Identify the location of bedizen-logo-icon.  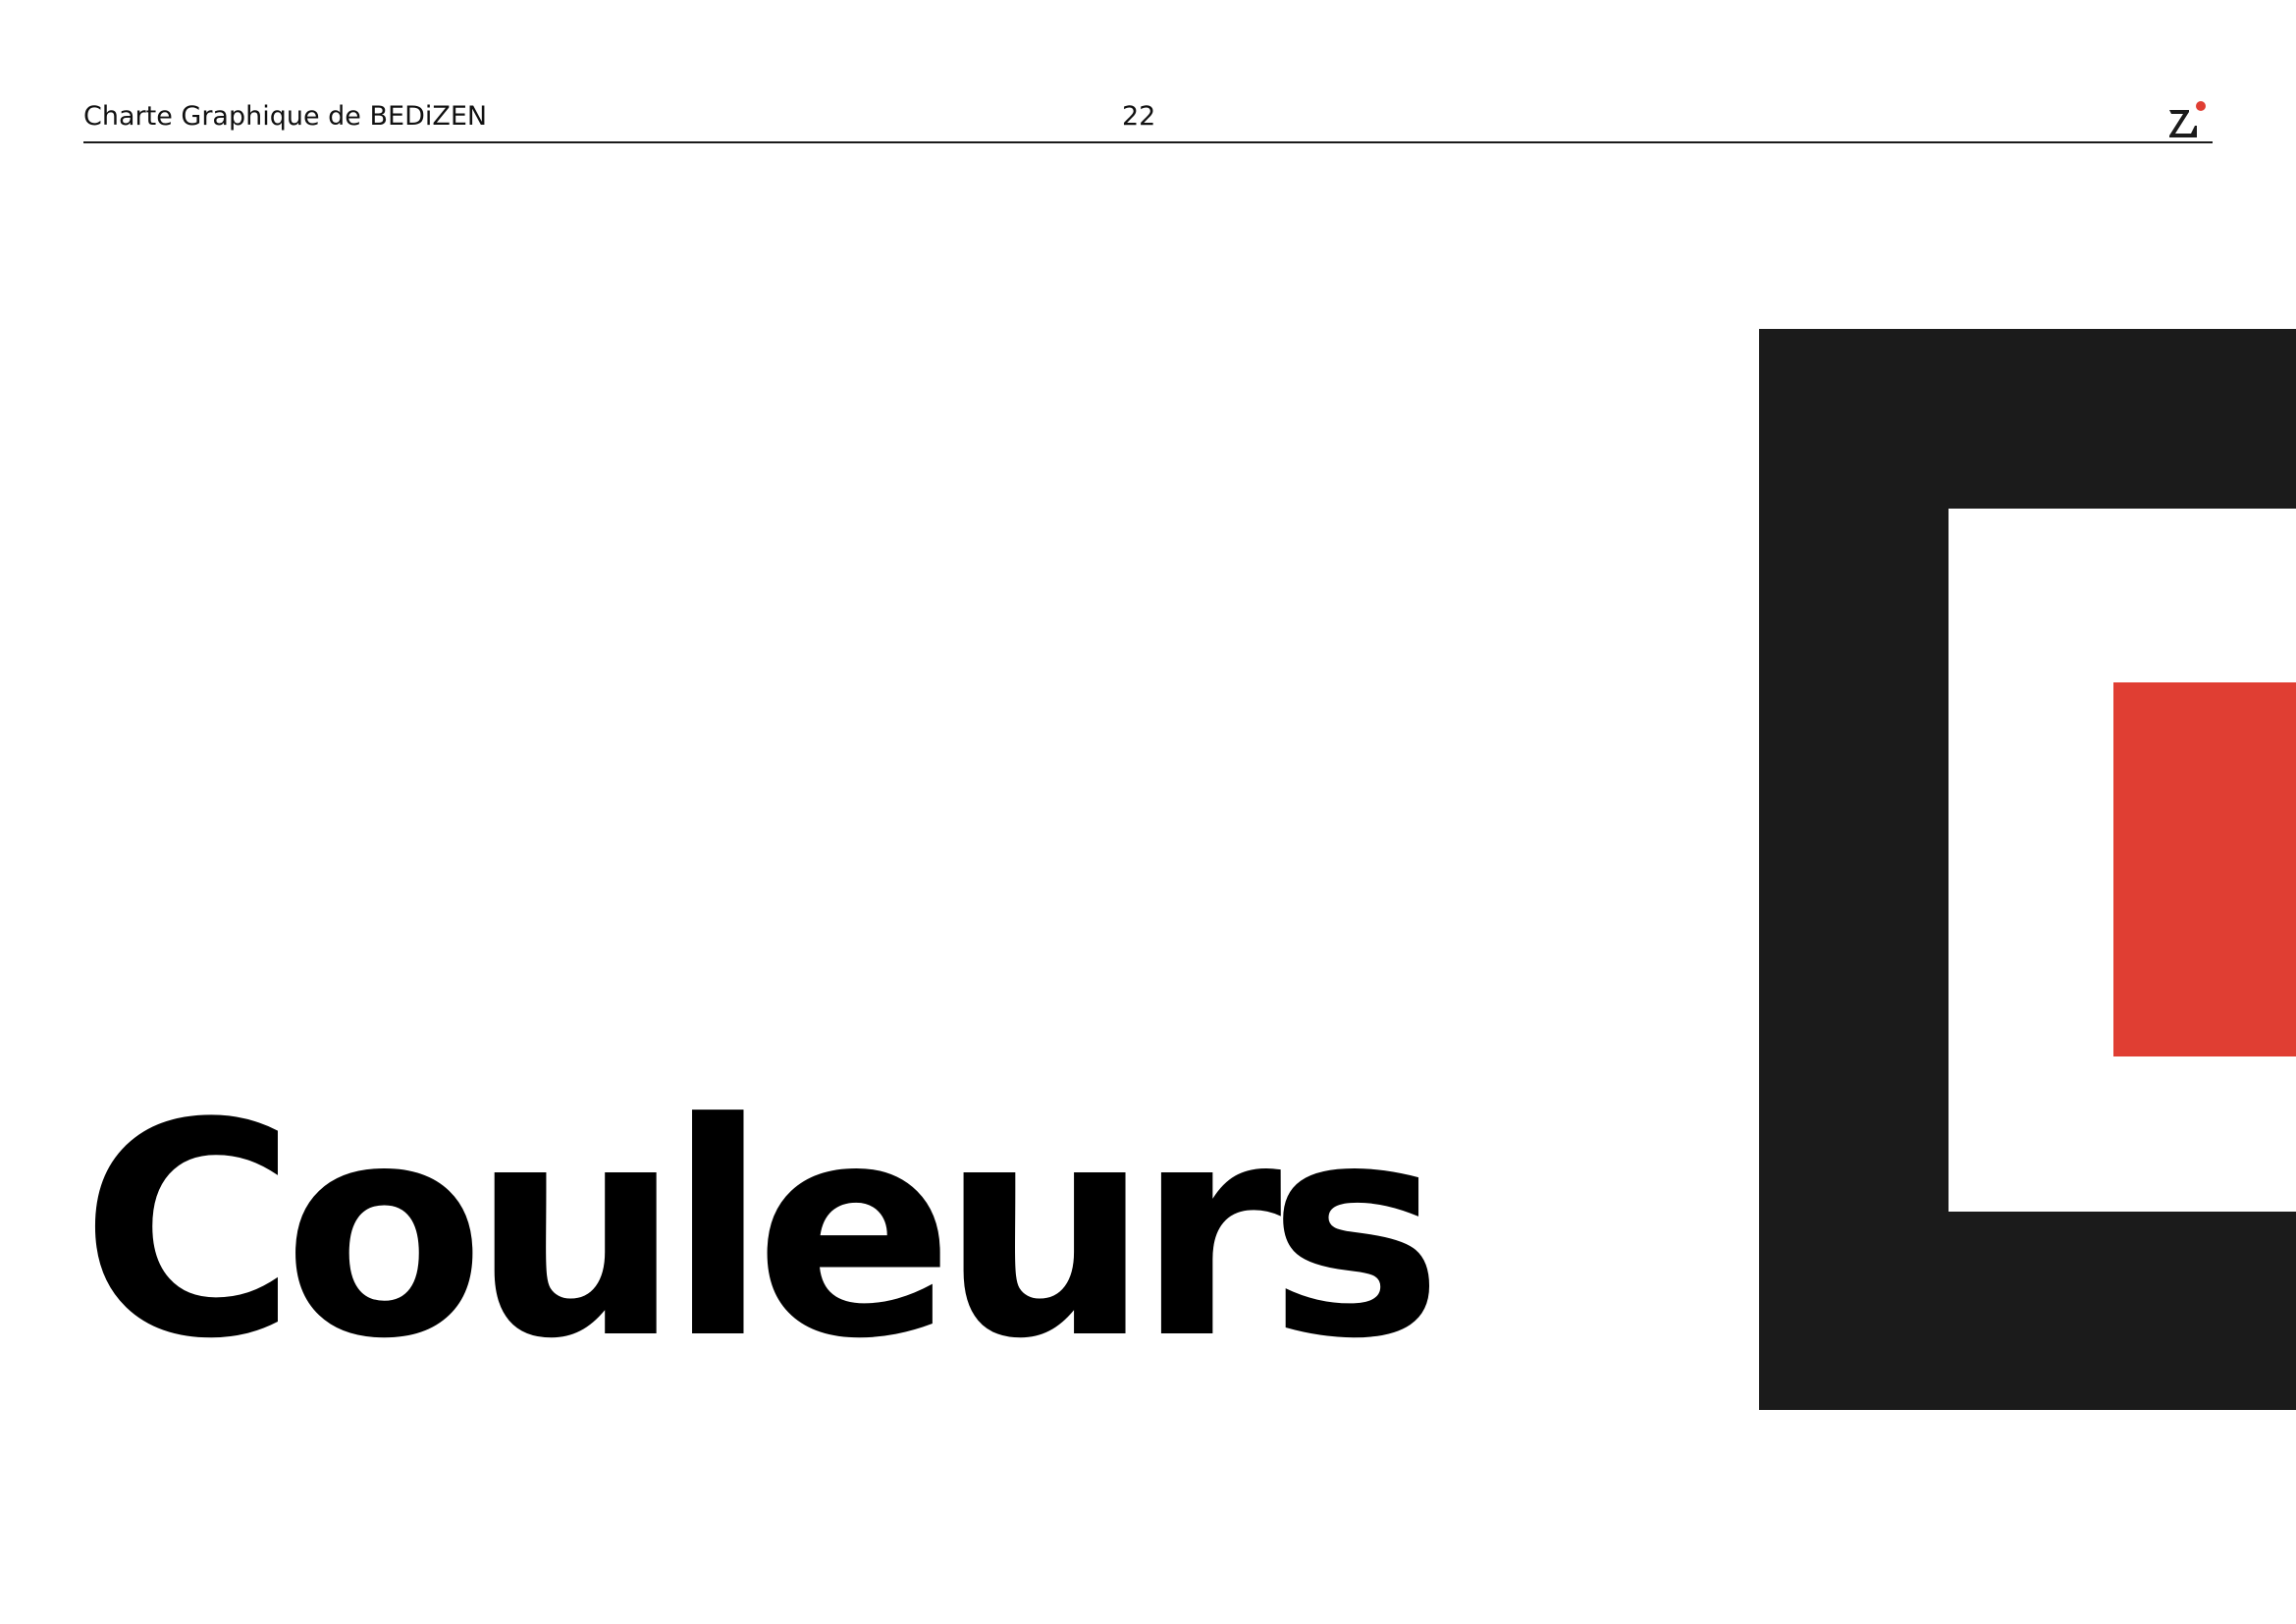
(2187, 119).